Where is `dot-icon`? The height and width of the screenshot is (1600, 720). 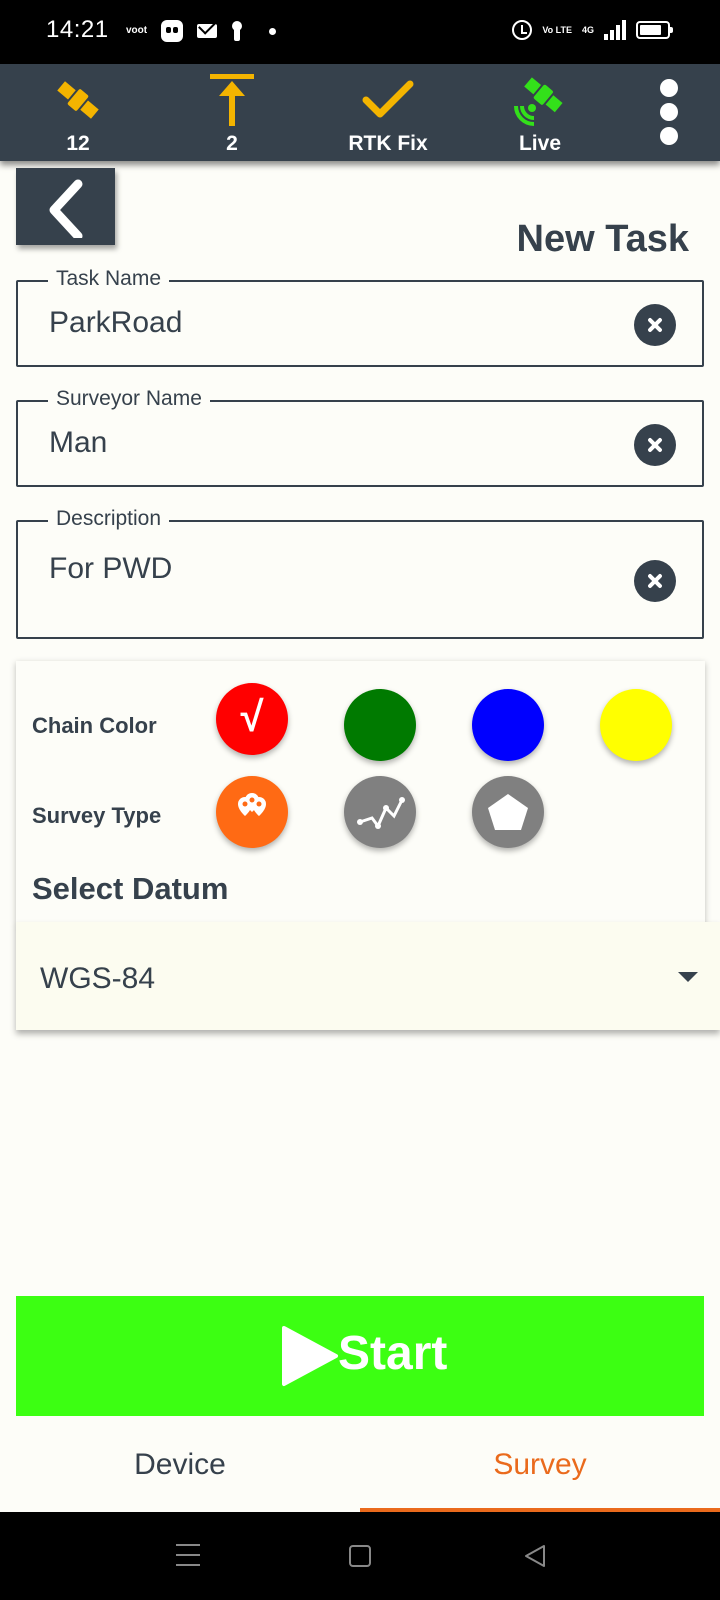 dot-icon is located at coordinates (273, 31).